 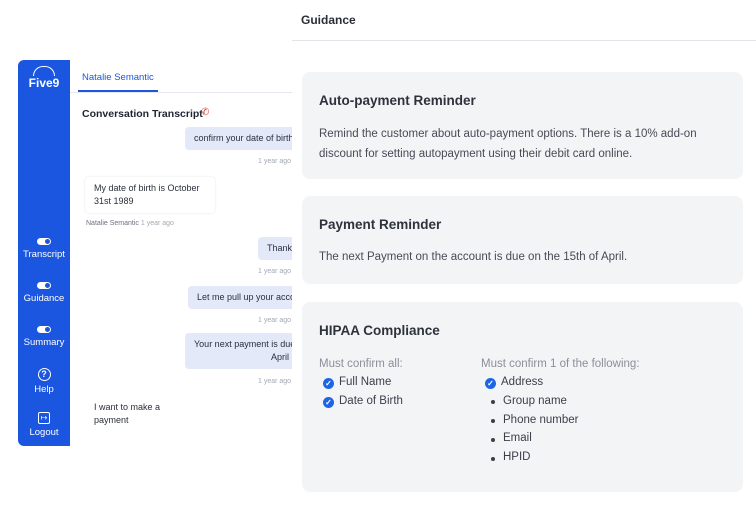 I want to click on must-confirm-one-label: Must confirm 1 of the following:, so click(x=560, y=364).